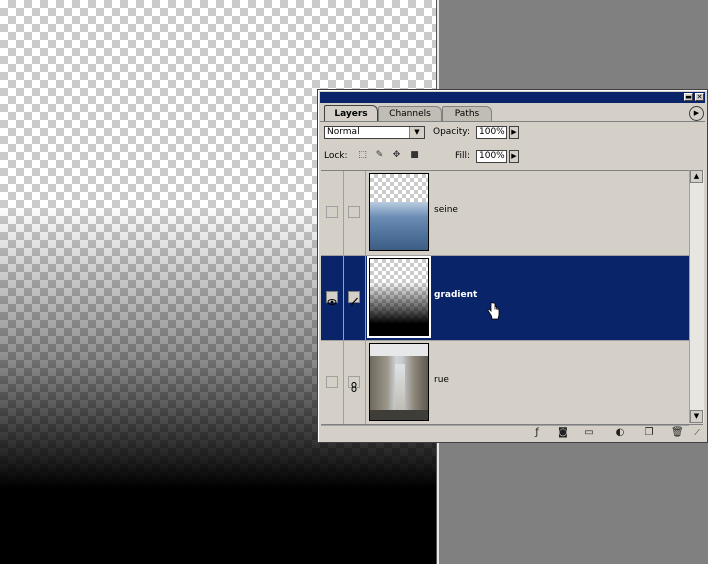  What do you see at coordinates (493, 311) in the screenshot?
I see `hand-cursor-icon` at bounding box center [493, 311].